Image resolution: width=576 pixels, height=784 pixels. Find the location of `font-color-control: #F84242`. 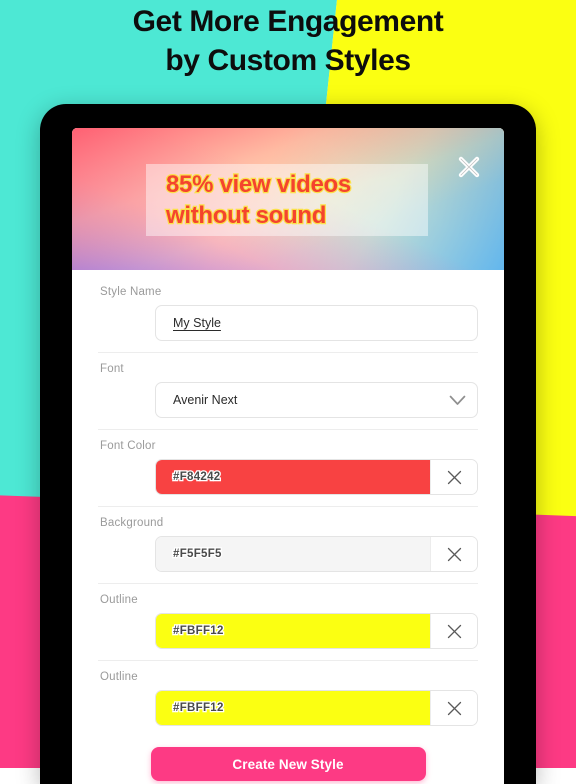

font-color-control: #F84242 is located at coordinates (316, 477).